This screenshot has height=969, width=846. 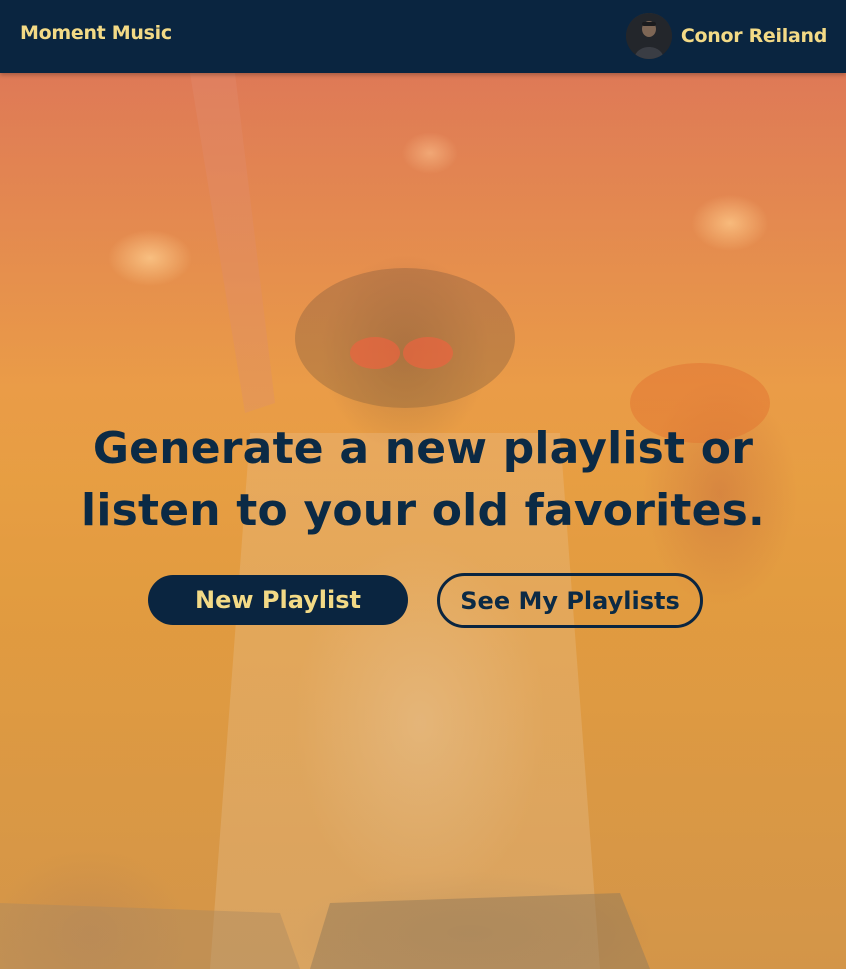 What do you see at coordinates (754, 36) in the screenshot?
I see `user-name: Conor Reiland` at bounding box center [754, 36].